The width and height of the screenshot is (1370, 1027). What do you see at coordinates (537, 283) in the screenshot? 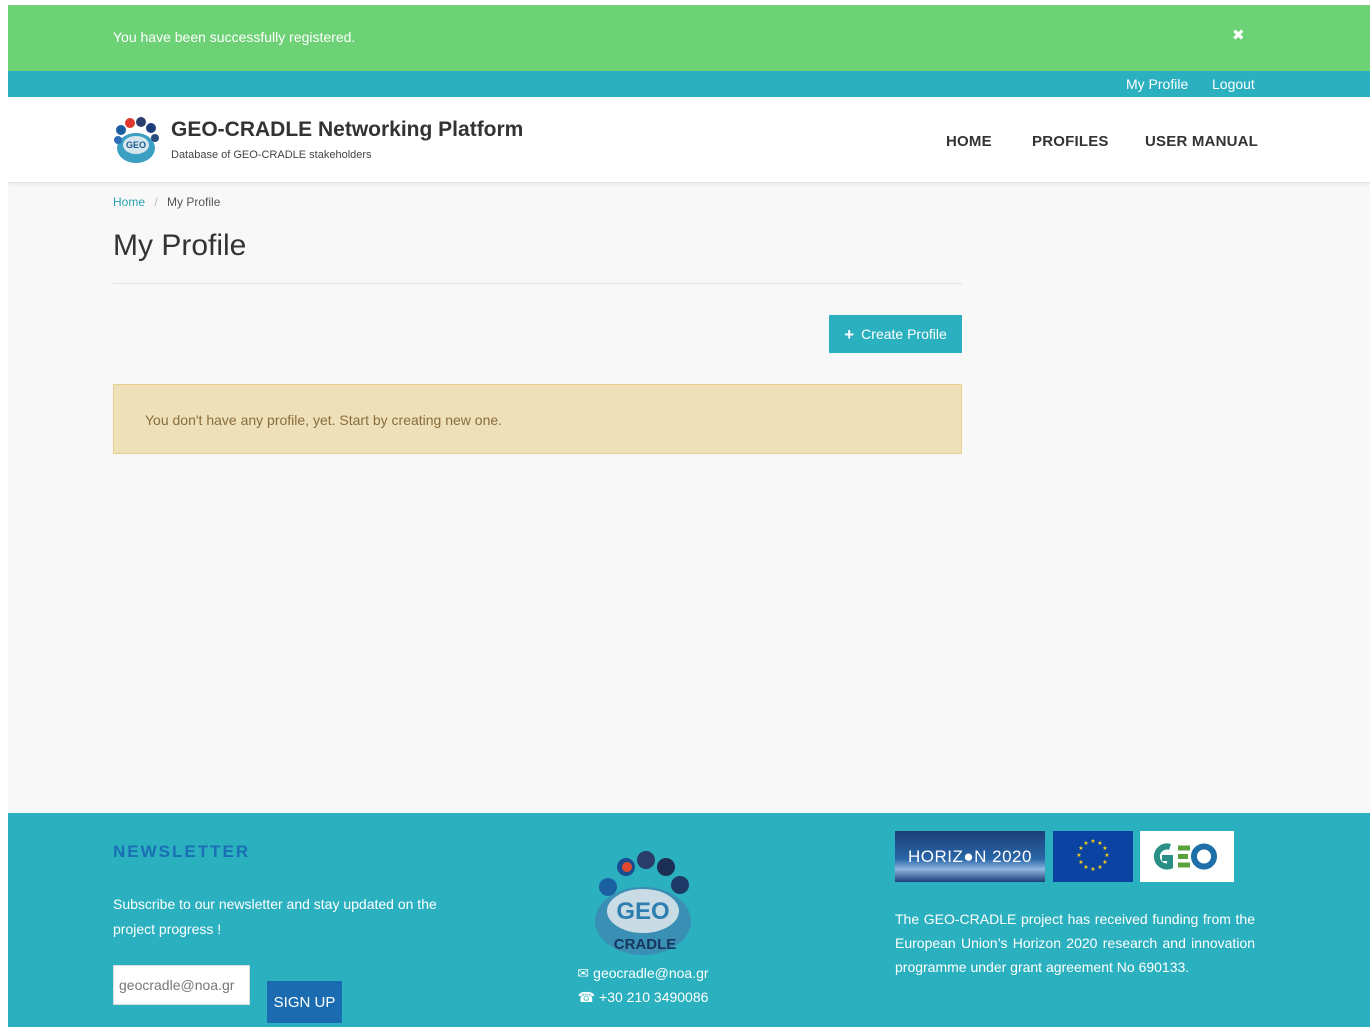
I see `divider` at bounding box center [537, 283].